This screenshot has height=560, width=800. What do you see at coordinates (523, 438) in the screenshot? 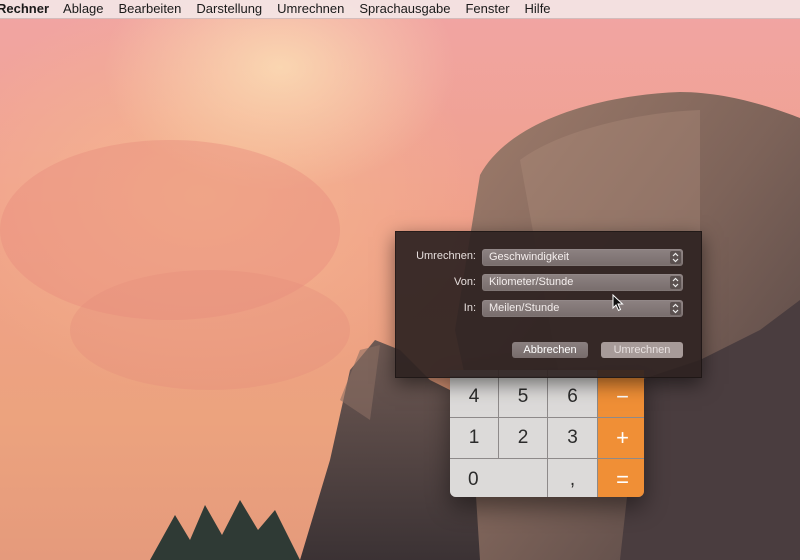
I see `key-2: 2` at bounding box center [523, 438].